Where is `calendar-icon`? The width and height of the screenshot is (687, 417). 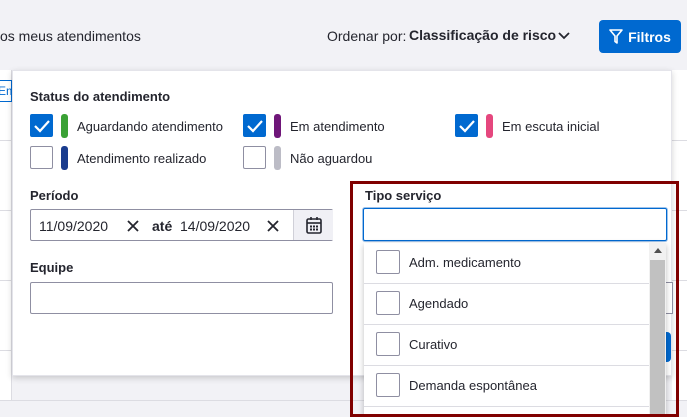
calendar-icon is located at coordinates (313, 225).